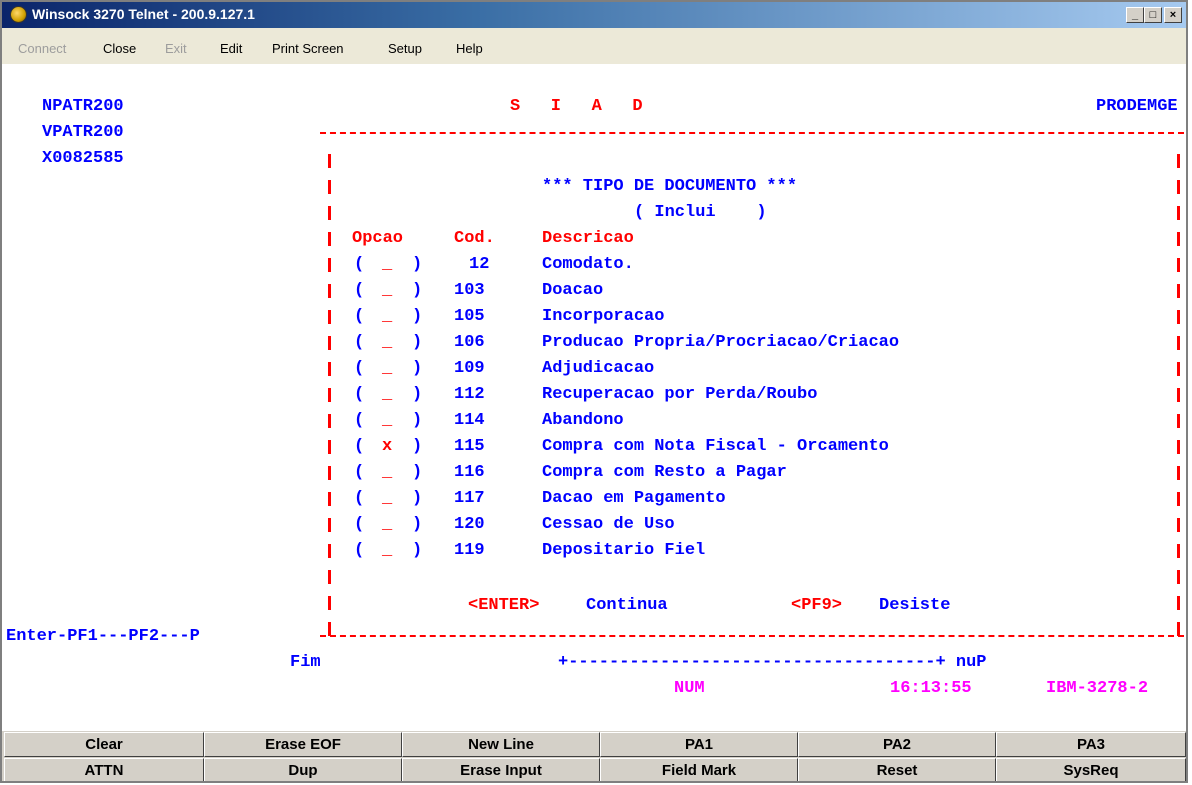 The width and height of the screenshot is (1192, 785). I want to click on row-description: Cessao de Uso, so click(608, 524).